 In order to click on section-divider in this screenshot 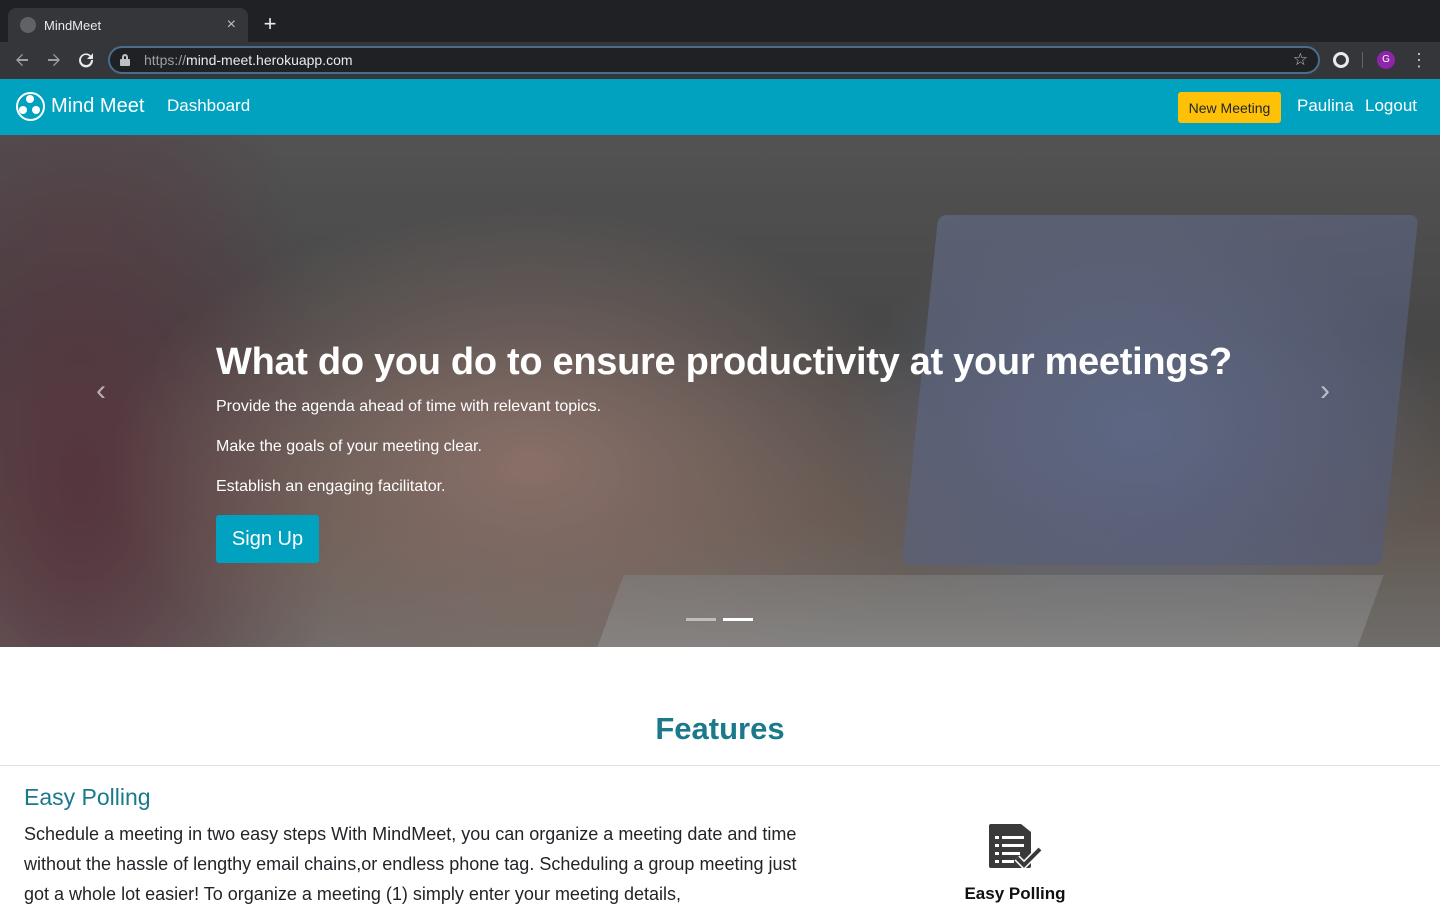, I will do `click(720, 765)`.